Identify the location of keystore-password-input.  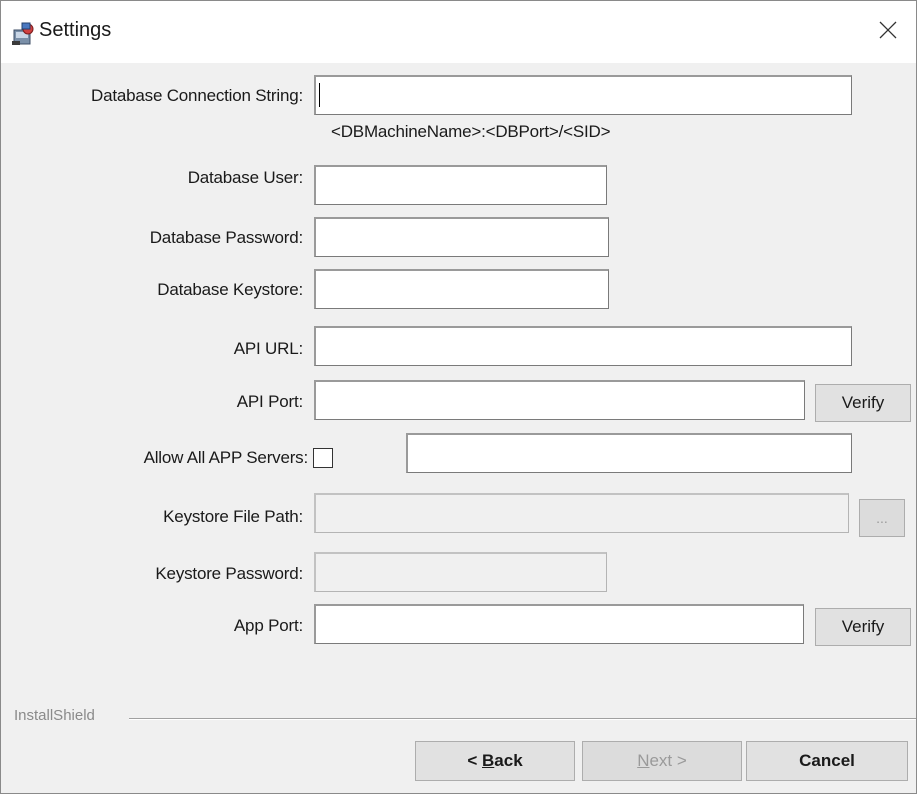
(460, 572).